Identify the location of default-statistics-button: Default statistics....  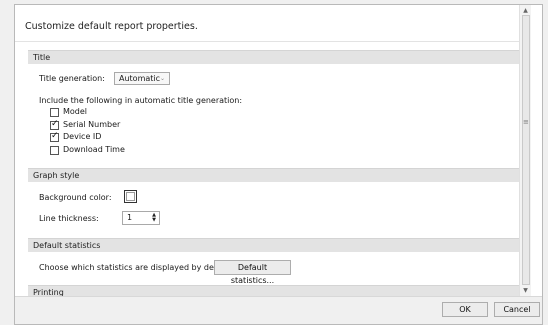
(252, 272).